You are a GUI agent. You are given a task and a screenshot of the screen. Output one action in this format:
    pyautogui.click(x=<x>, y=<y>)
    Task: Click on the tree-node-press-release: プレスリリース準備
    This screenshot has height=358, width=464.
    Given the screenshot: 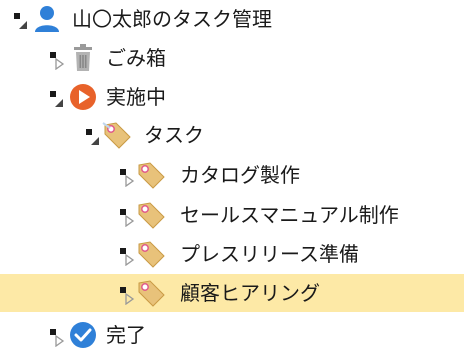 What is the action you would take?
    pyautogui.click(x=232, y=254)
    